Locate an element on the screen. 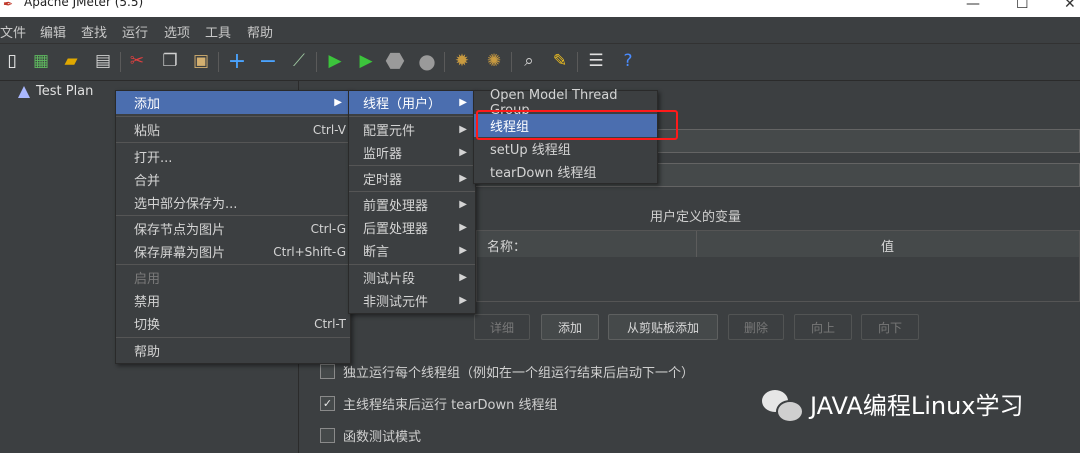 This screenshot has width=1080, height=453. functional-test-mode-row: 函数测试模式 is located at coordinates (370, 435).